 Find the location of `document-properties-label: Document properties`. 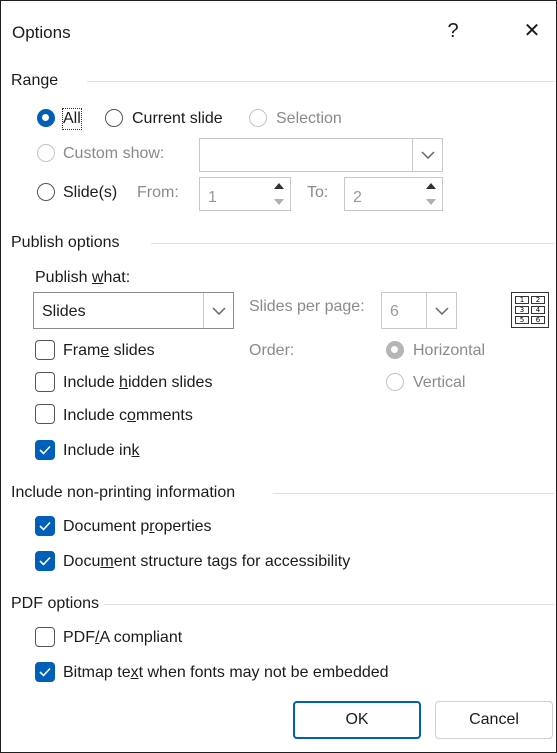

document-properties-label: Document properties is located at coordinates (137, 526).